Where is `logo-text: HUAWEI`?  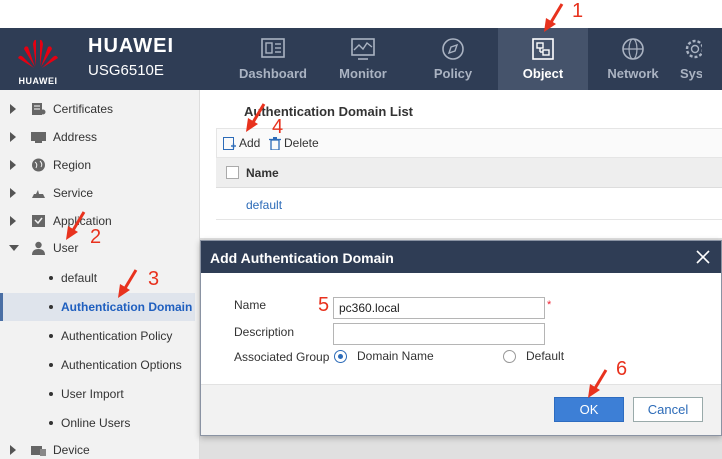 logo-text: HUAWEI is located at coordinates (38, 81).